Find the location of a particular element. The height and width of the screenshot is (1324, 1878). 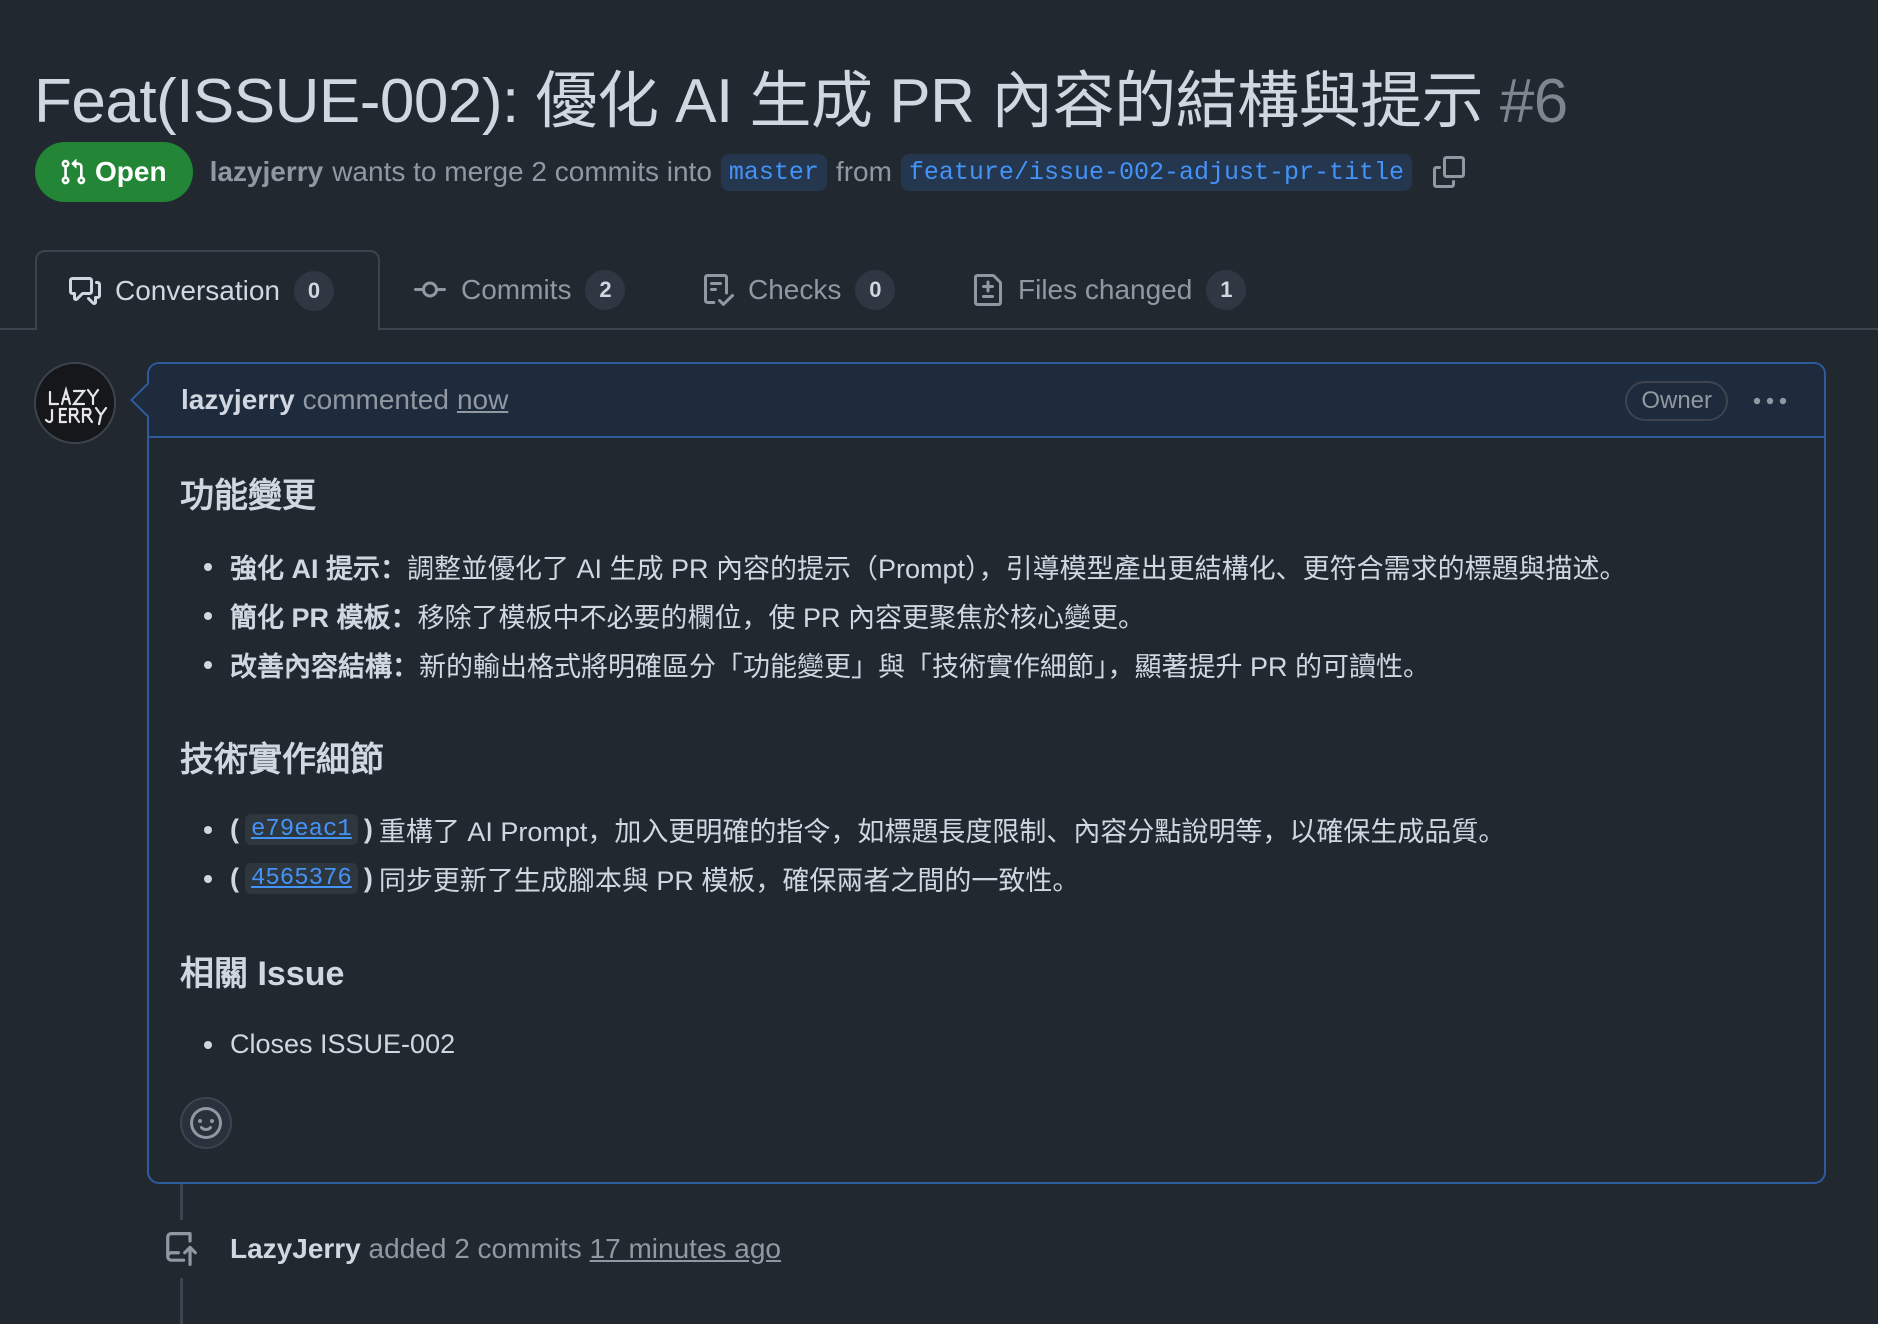

avatar-logo-icon is located at coordinates (75, 403).